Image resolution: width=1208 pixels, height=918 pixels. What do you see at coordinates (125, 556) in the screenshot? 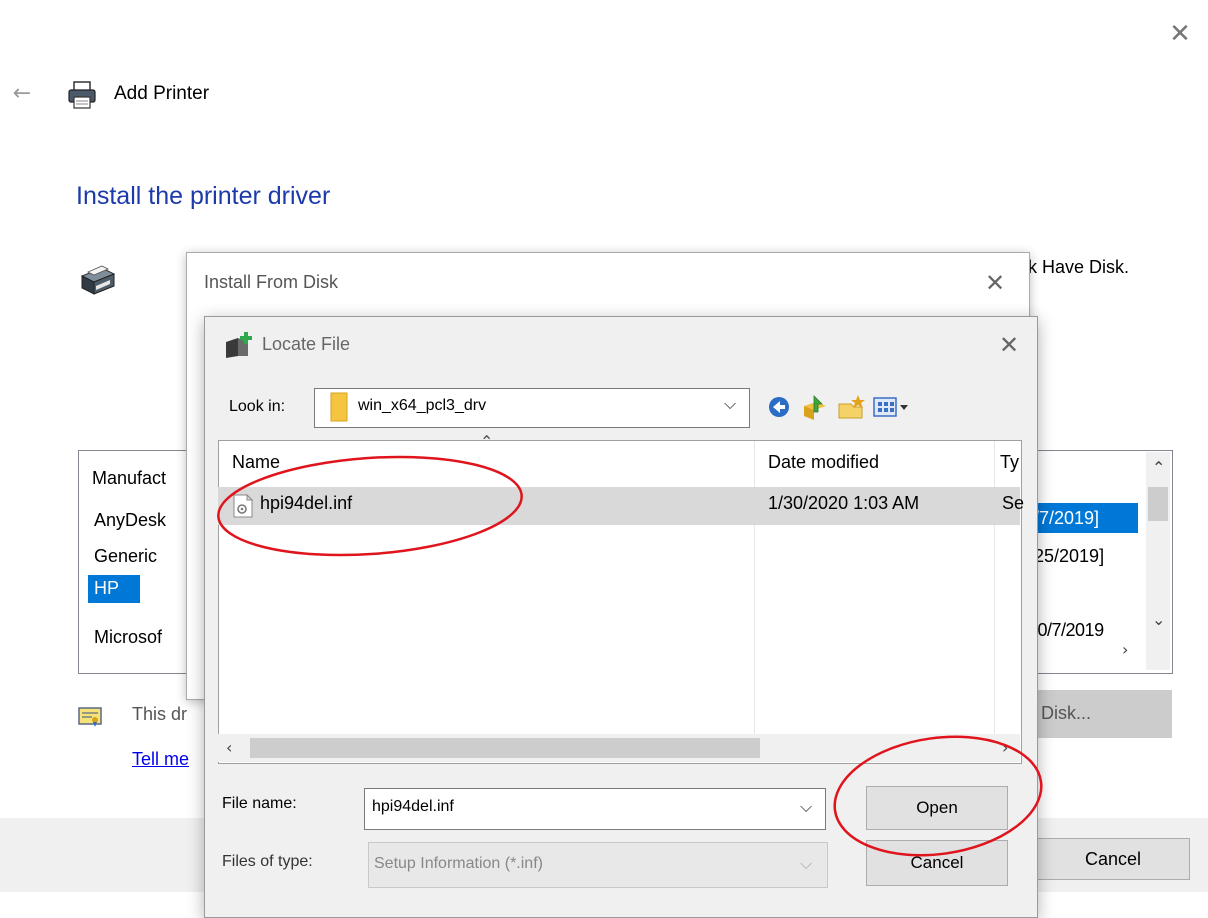
I see `list-item: Generic` at bounding box center [125, 556].